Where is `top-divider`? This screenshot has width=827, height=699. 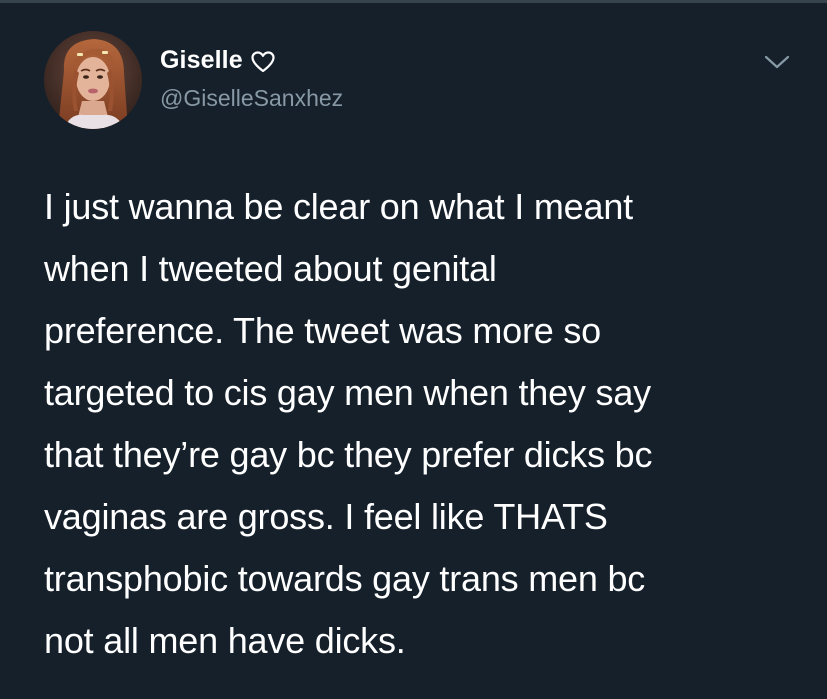
top-divider is located at coordinates (413, 1).